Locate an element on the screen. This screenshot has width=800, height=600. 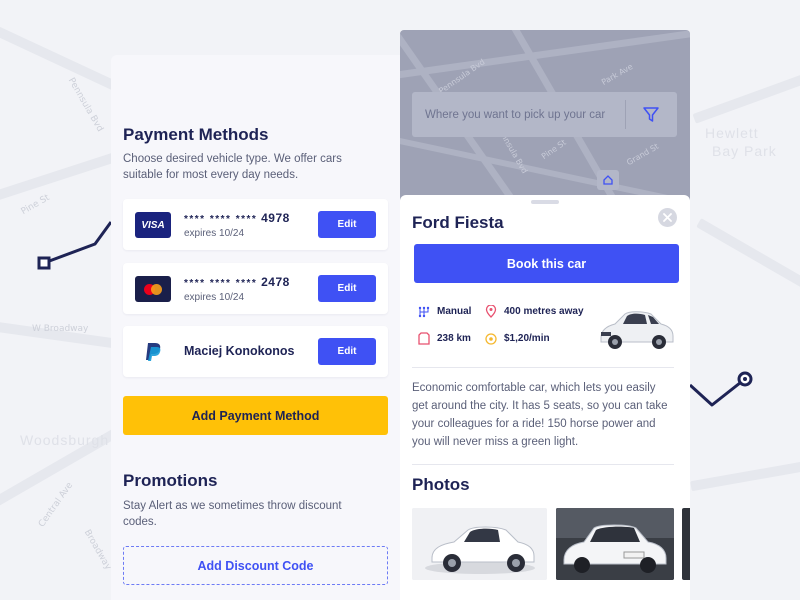
spec-price: $1,20/min is located at coordinates (517, 338).